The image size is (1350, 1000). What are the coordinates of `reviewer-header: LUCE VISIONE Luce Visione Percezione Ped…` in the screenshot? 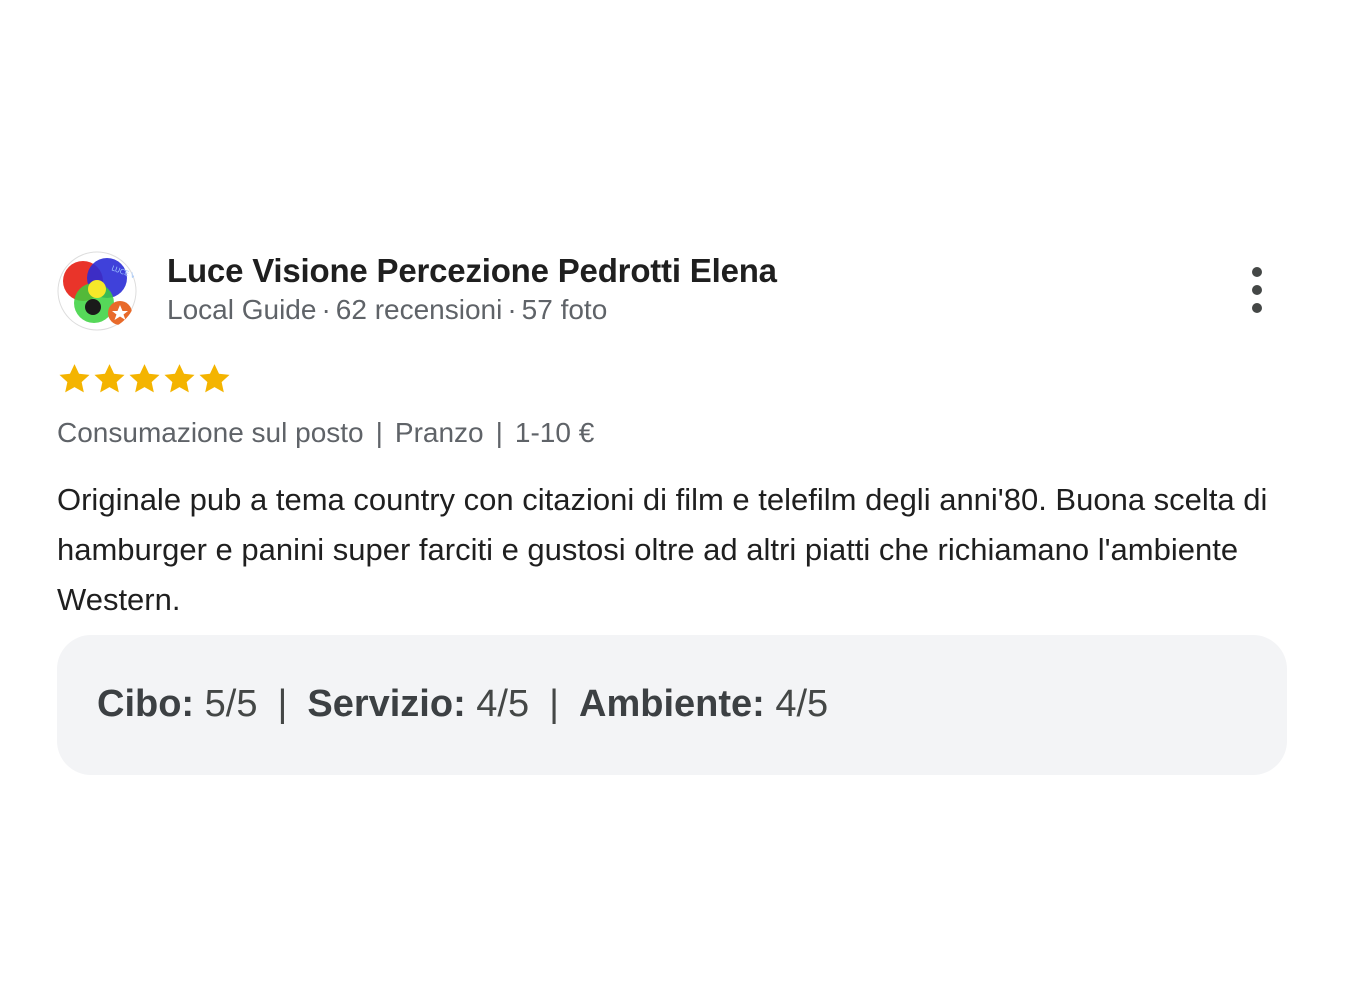 It's located at (672, 291).